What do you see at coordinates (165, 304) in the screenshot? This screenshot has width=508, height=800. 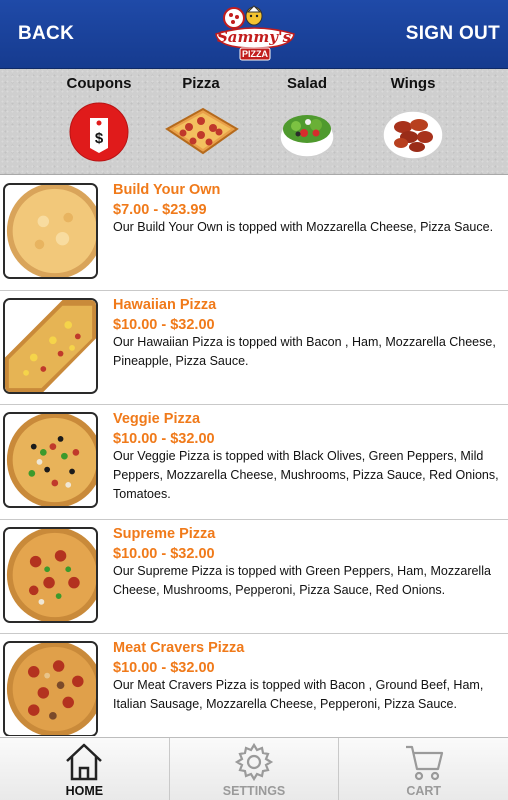 I see `item-name: Hawaiian Pizza` at bounding box center [165, 304].